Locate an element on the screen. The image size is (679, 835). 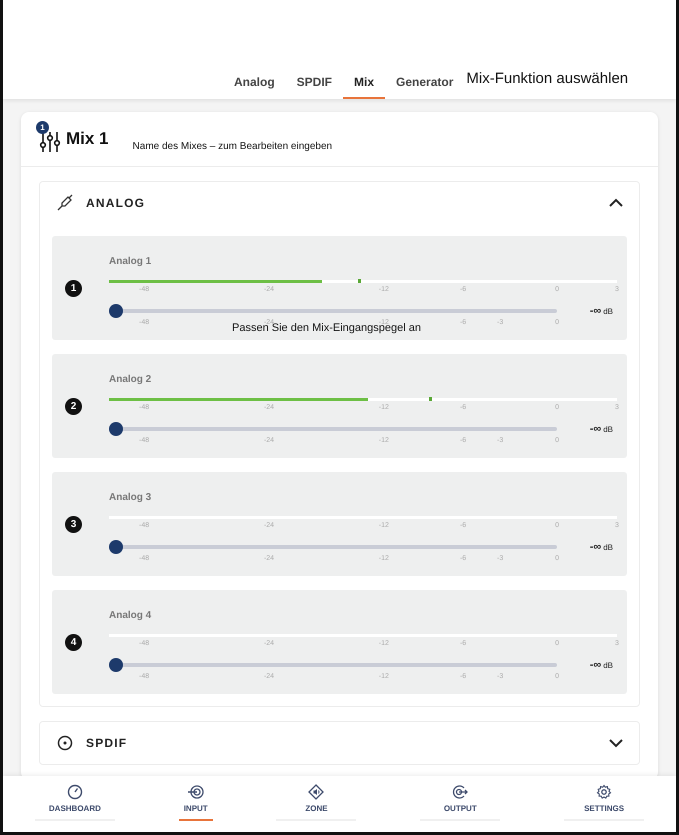
annotation: Name des Mixes – zum Bearbeiten eingeben is located at coordinates (232, 146).